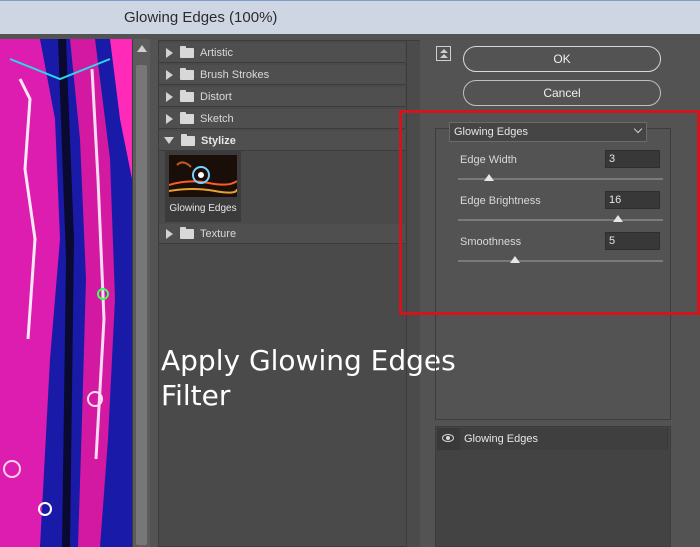  Describe the element at coordinates (308, 360) in the screenshot. I see `caption-line-1: Apply Glowing Edges` at that location.